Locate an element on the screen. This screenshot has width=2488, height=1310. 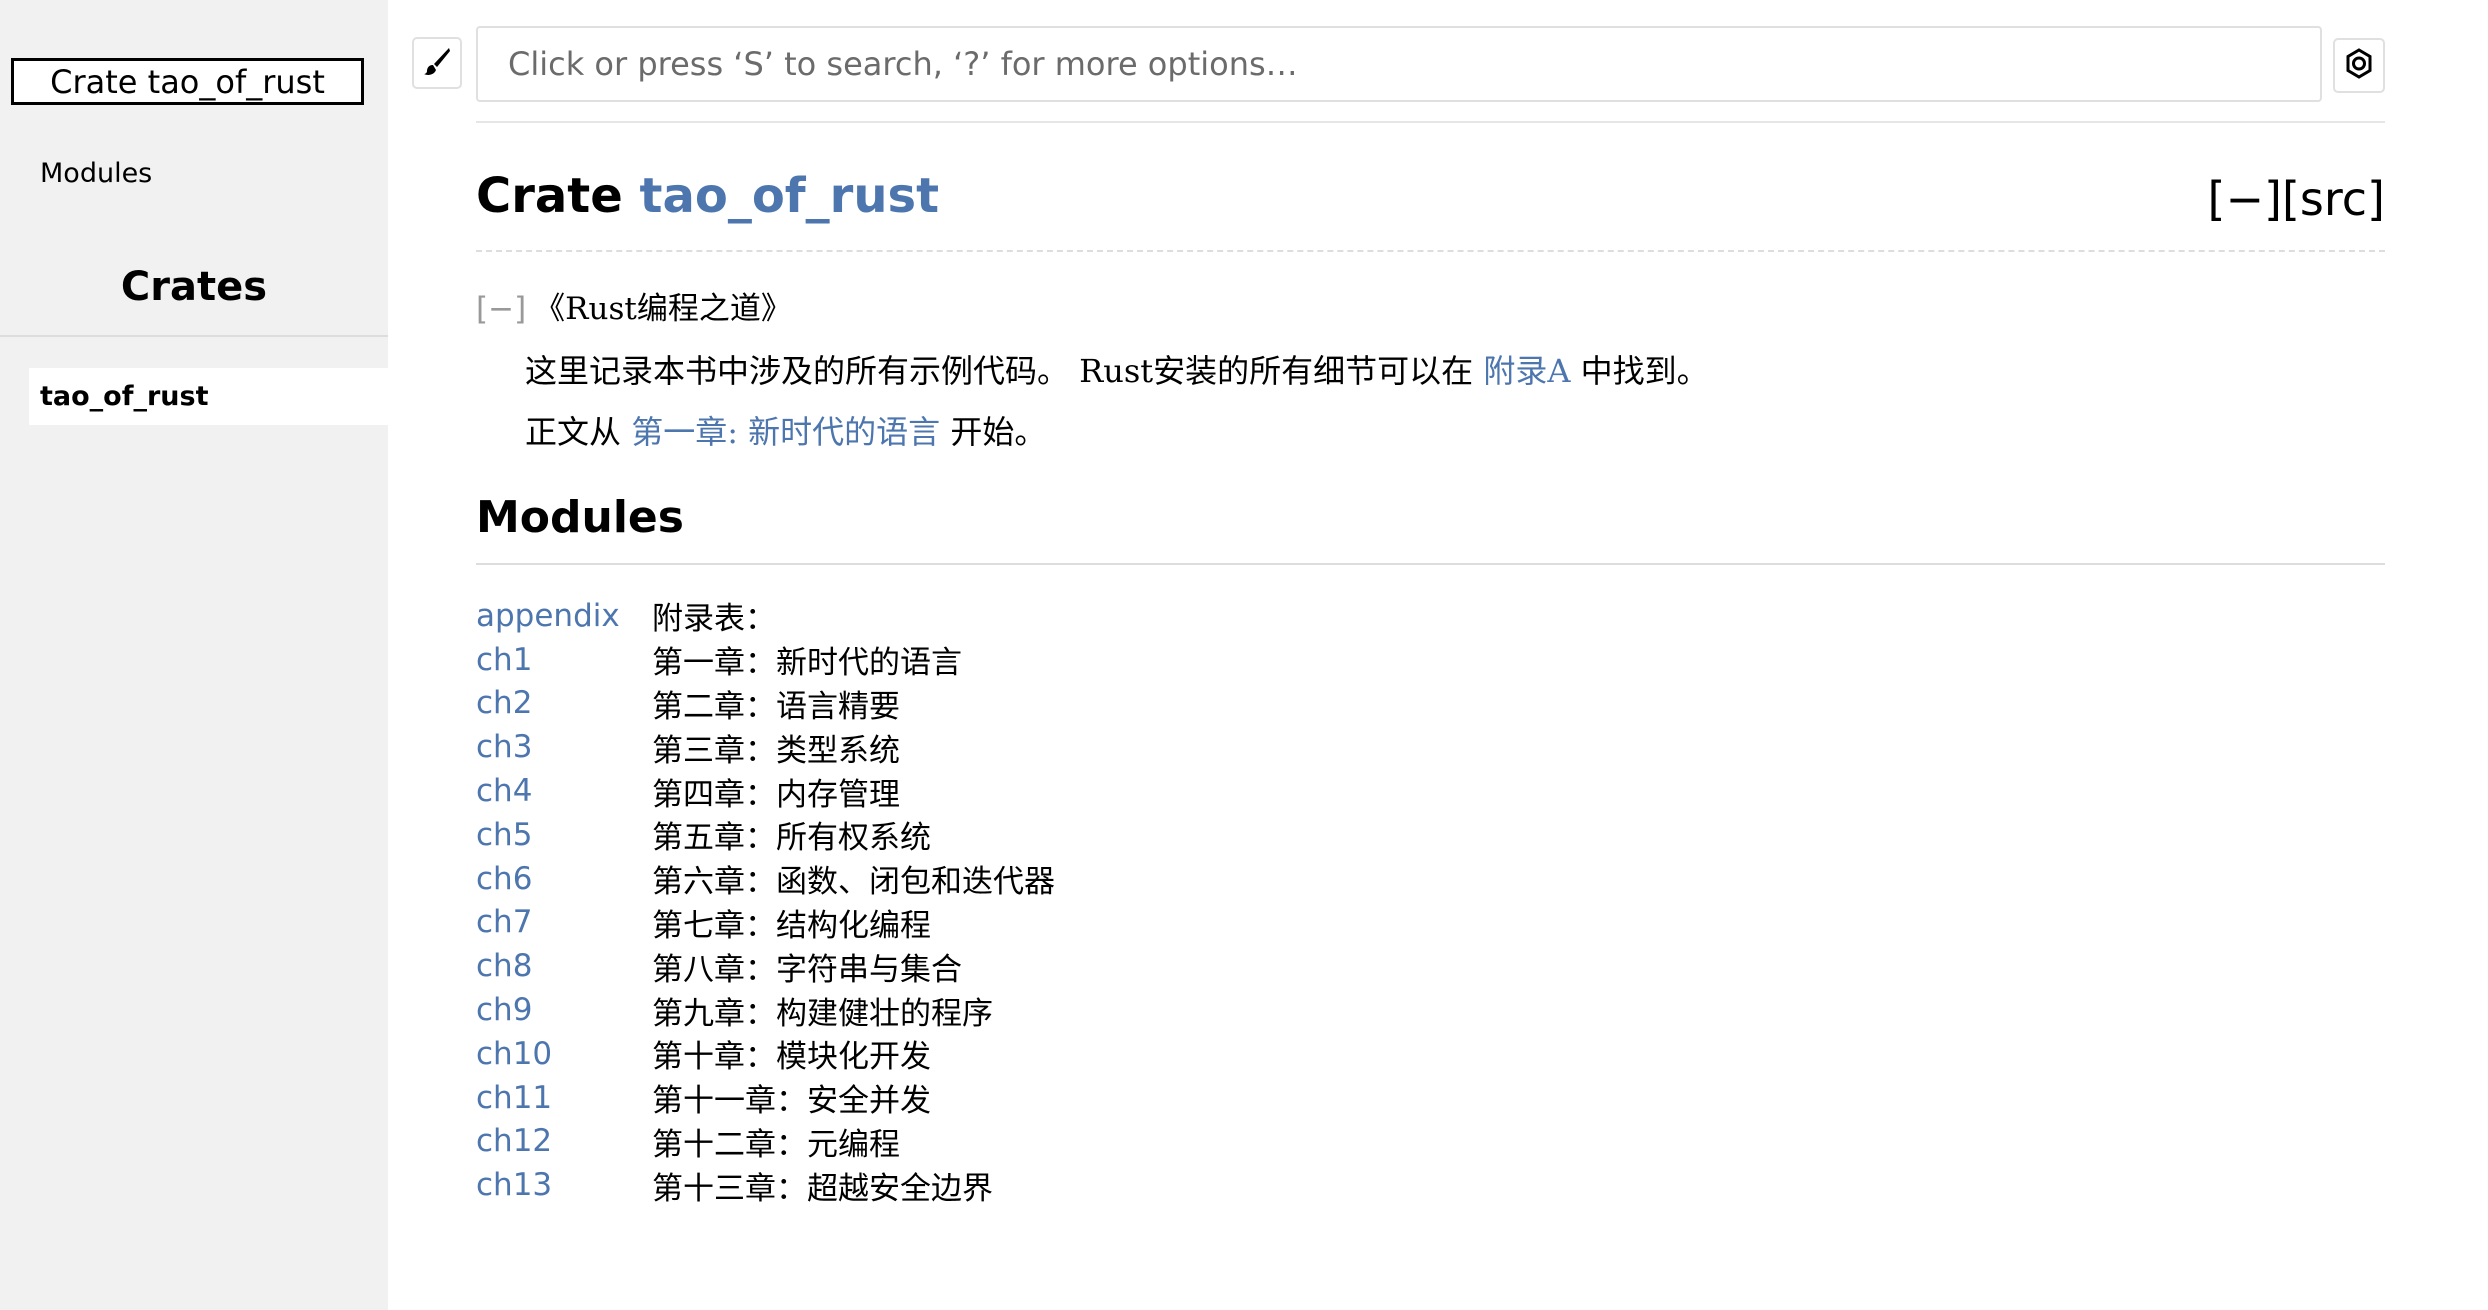
module-link-ch6: ch6 is located at coordinates (564, 879).